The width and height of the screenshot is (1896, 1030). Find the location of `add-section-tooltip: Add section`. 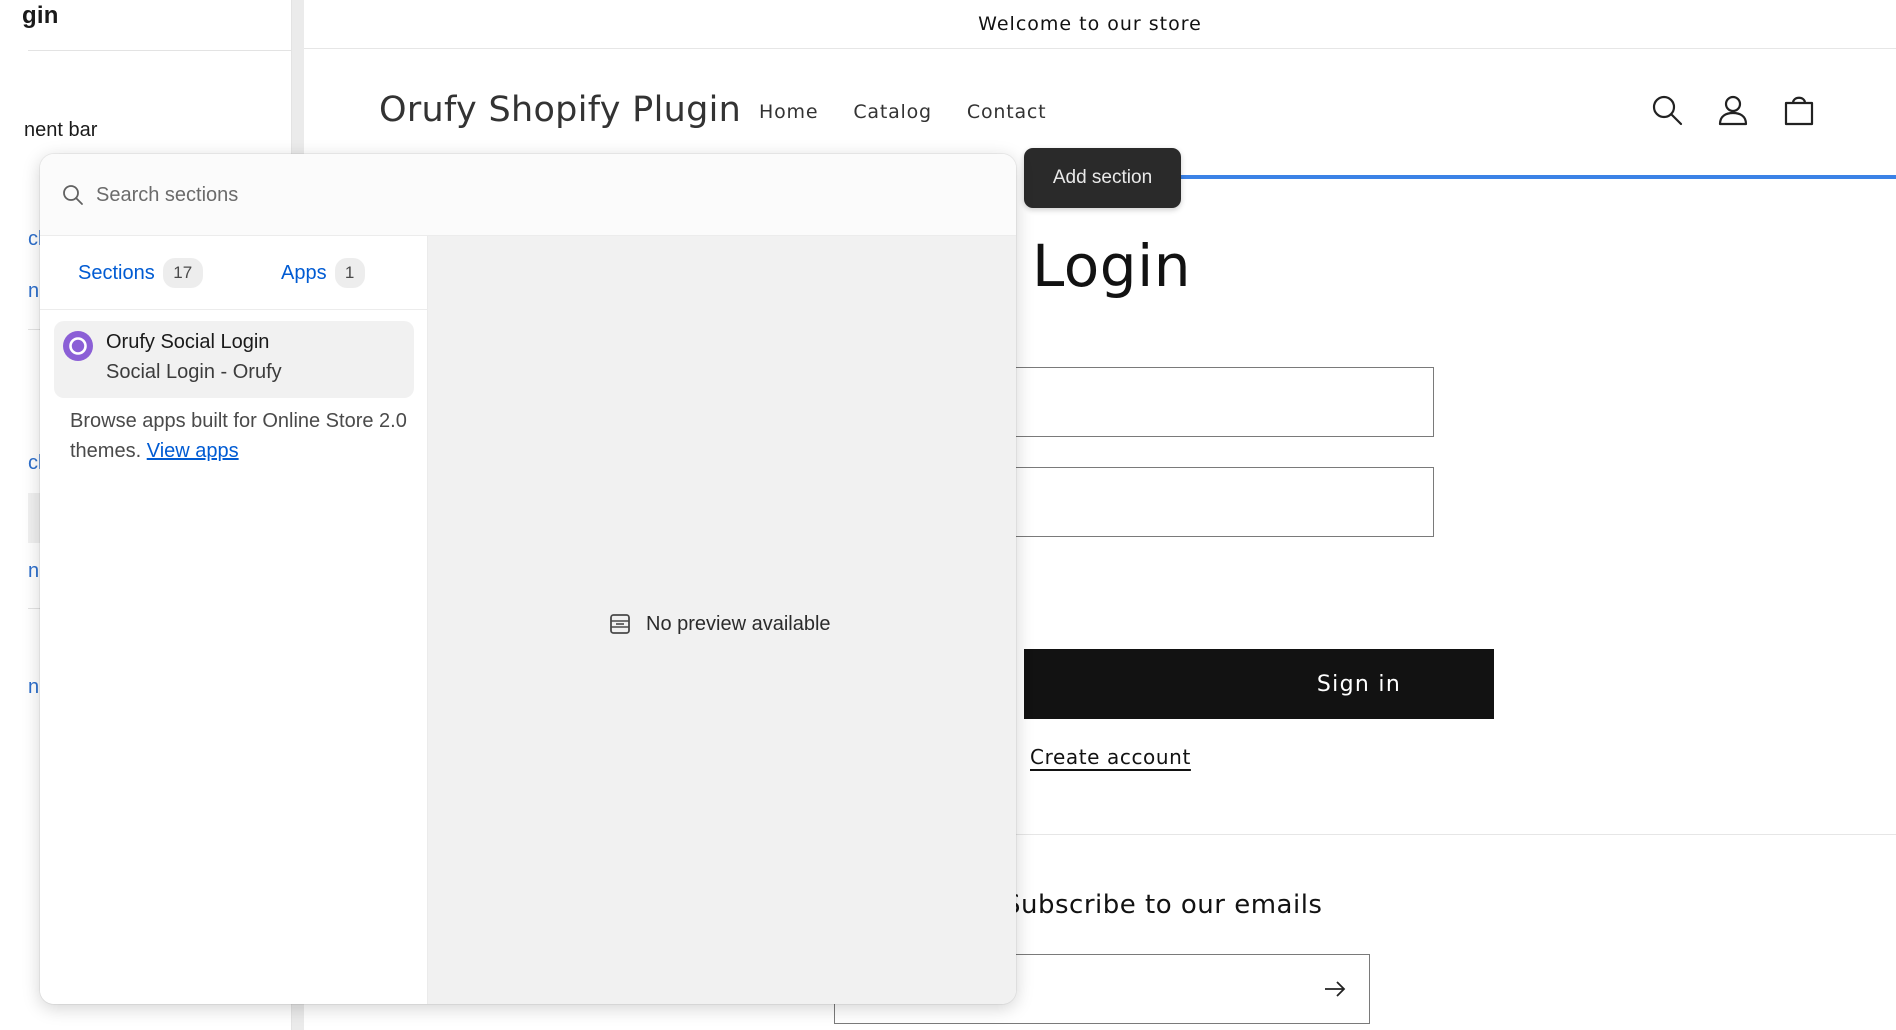

add-section-tooltip: Add section is located at coordinates (1102, 178).